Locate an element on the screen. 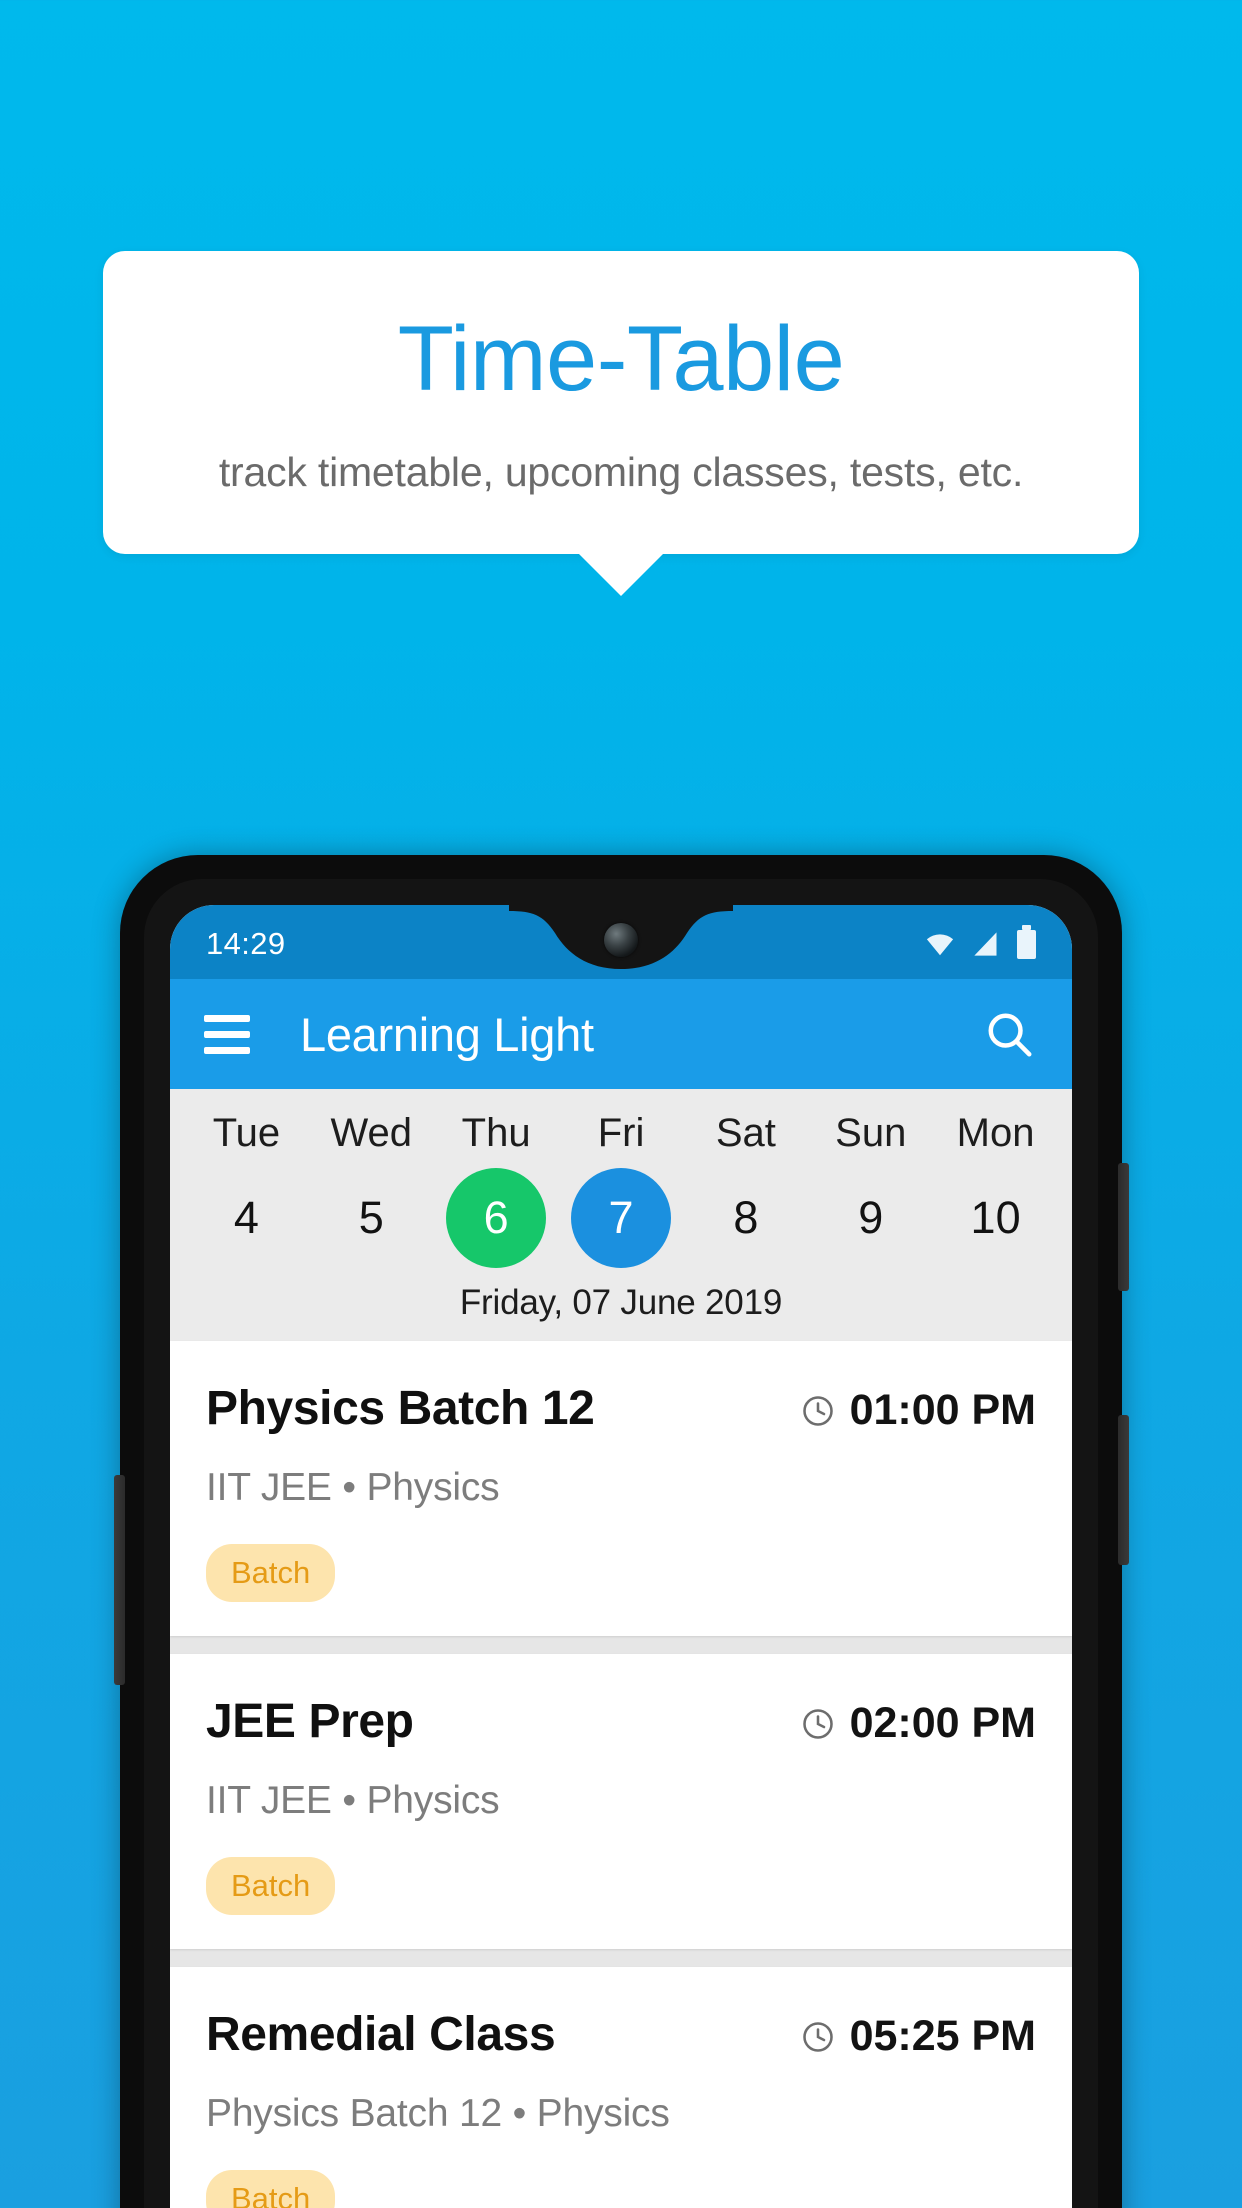 The height and width of the screenshot is (2208, 1242). class-title: Physics Batch 12 is located at coordinates (400, 1408).